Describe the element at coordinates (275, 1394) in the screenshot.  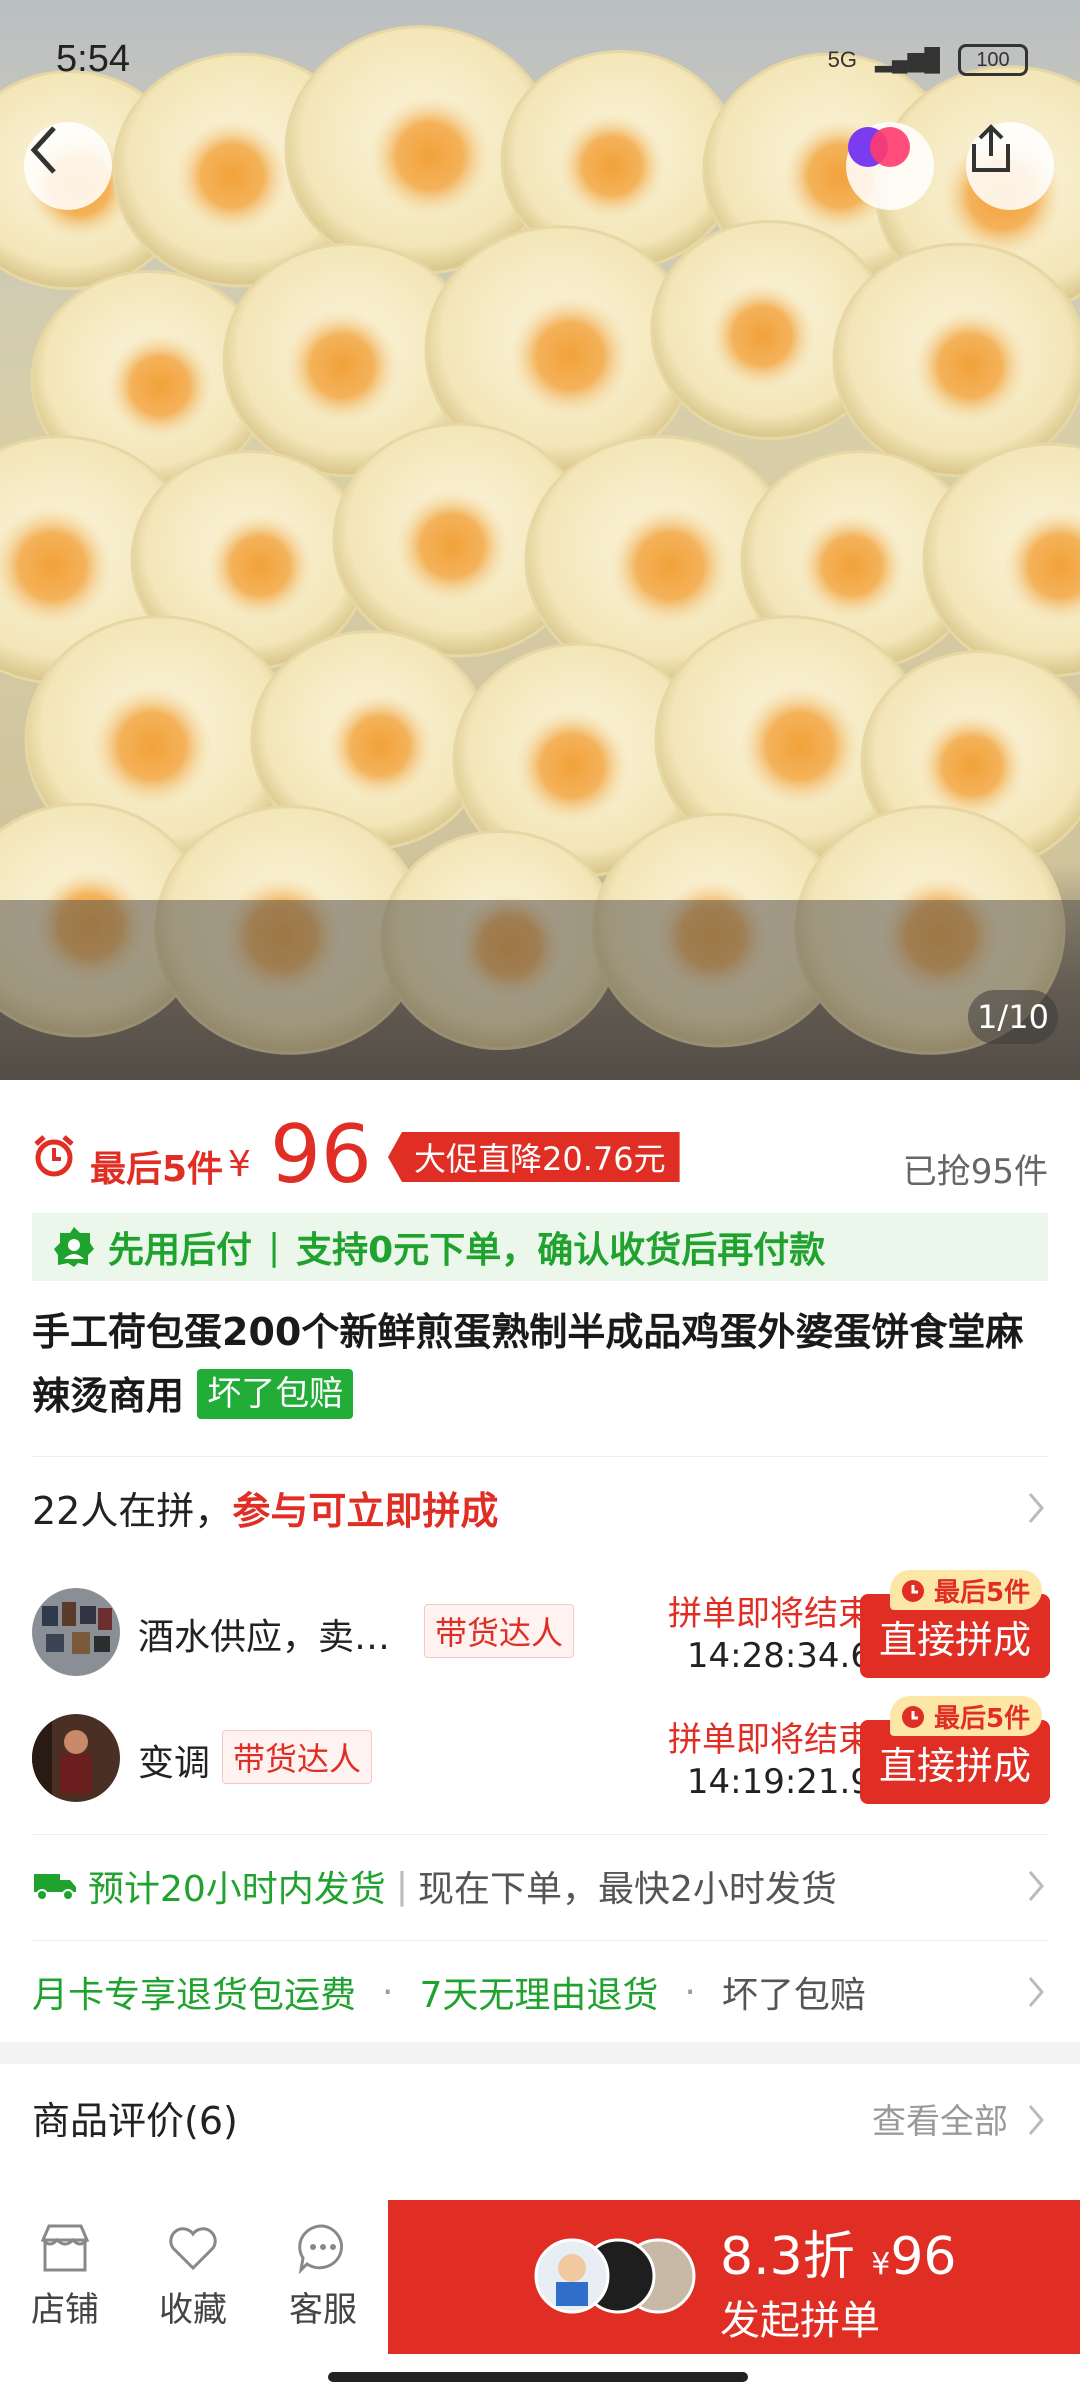
I see `guarantee-tag: 坏了包赔` at that location.